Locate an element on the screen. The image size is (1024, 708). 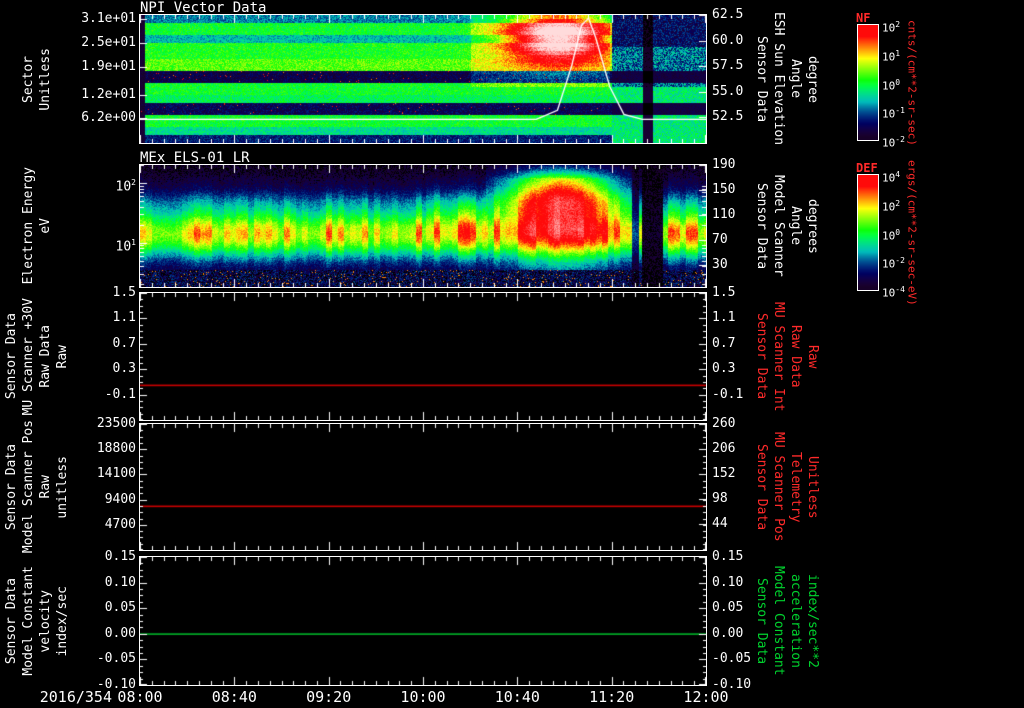
mu-scanner-raw-y-axis-label-line-1: MU Scanner +30V is located at coordinates (28, 356).